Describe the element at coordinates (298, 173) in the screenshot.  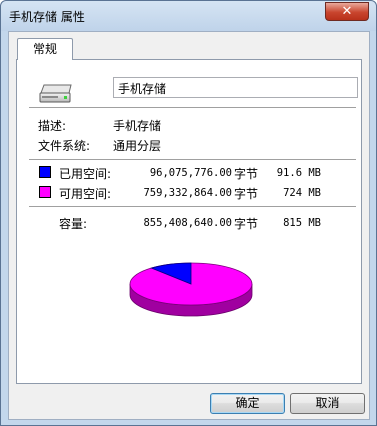
I see `used-space-human: 91.6 MB` at that location.